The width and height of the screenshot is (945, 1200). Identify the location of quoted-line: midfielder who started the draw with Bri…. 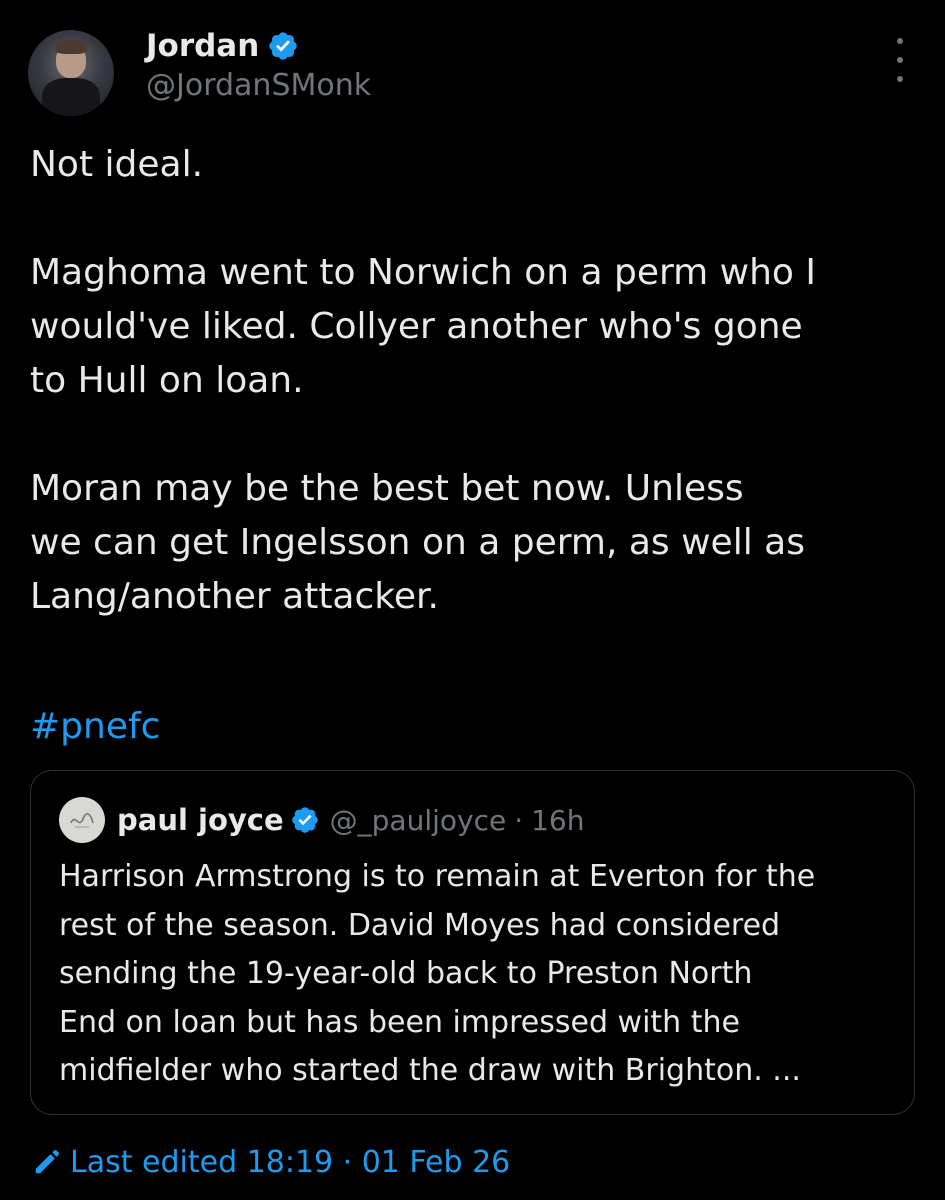
(430, 1070).